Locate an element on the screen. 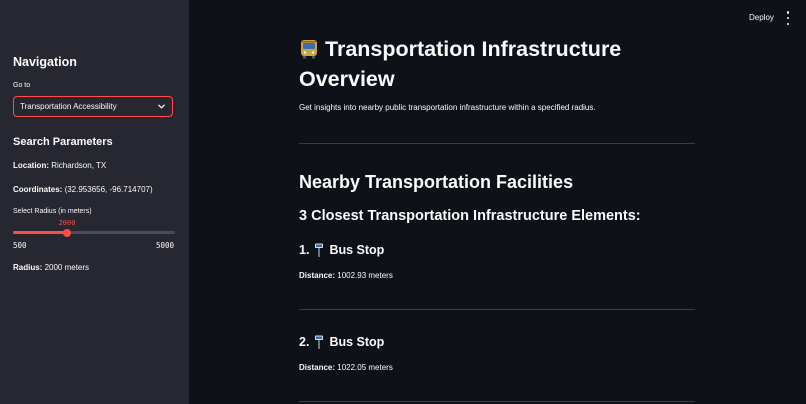  goto-label: Go to is located at coordinates (22, 85).